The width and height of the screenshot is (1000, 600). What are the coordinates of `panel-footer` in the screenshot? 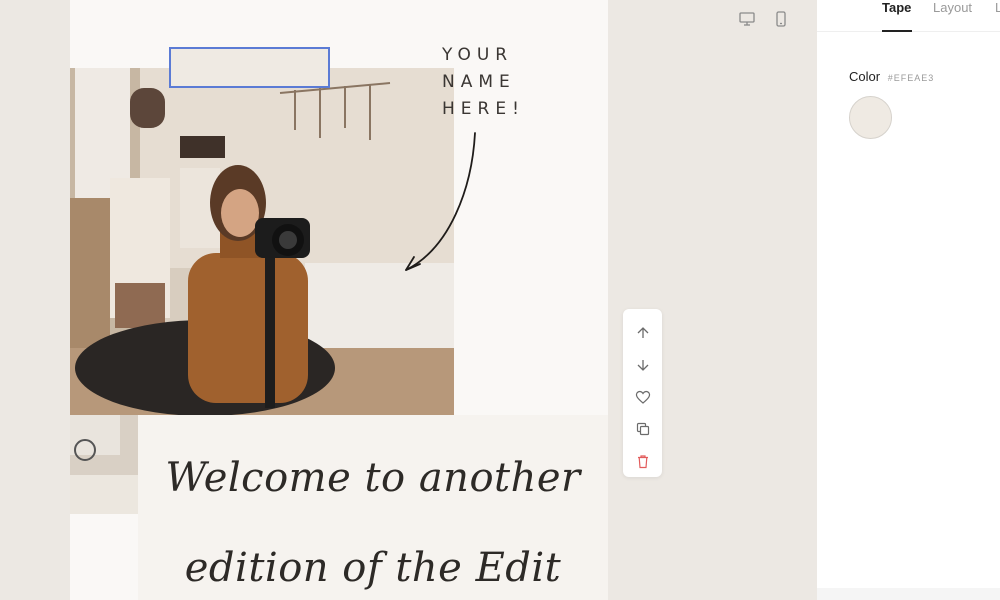 It's located at (908, 594).